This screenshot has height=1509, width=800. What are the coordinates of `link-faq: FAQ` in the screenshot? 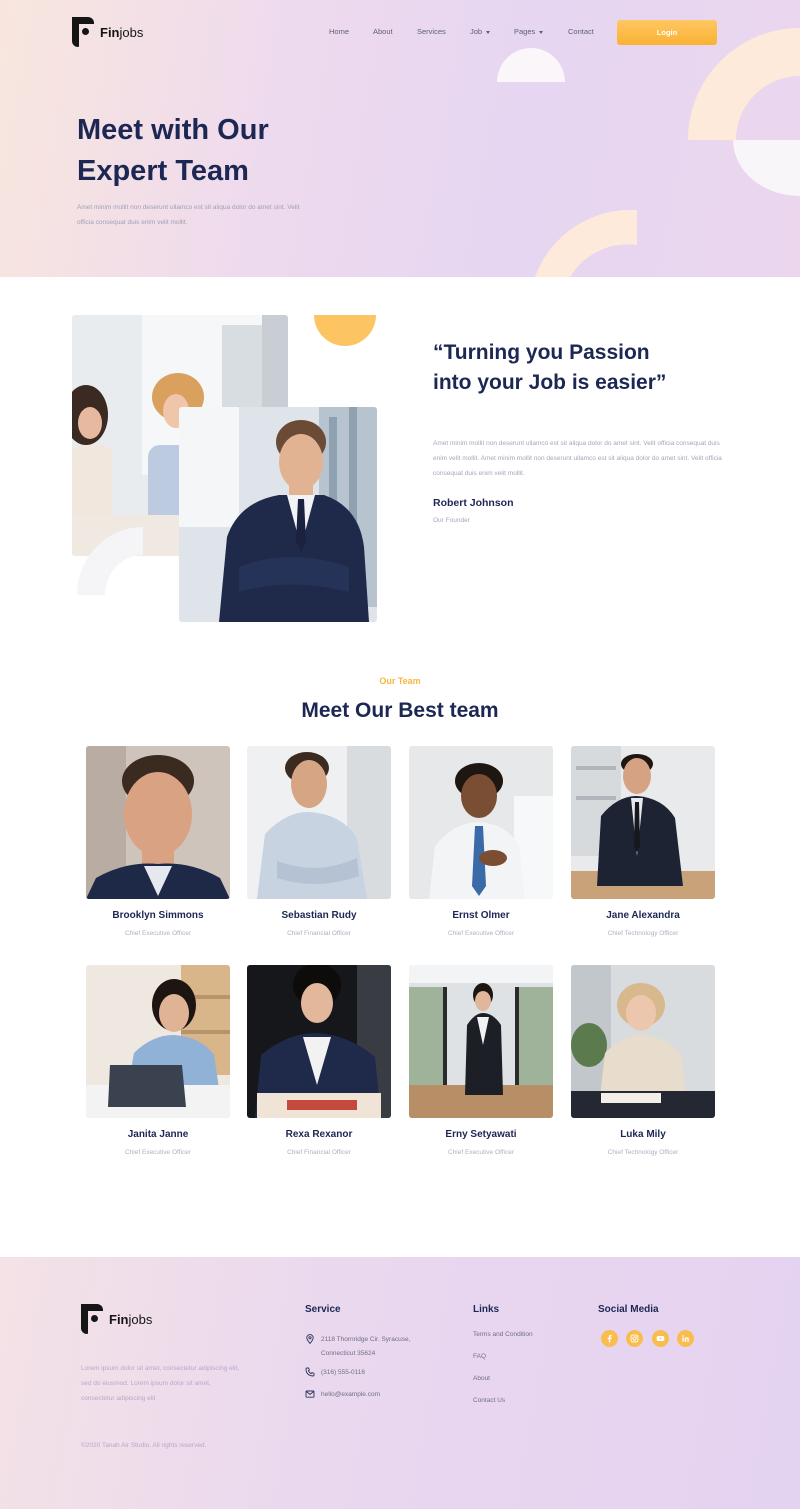 It's located at (479, 1356).